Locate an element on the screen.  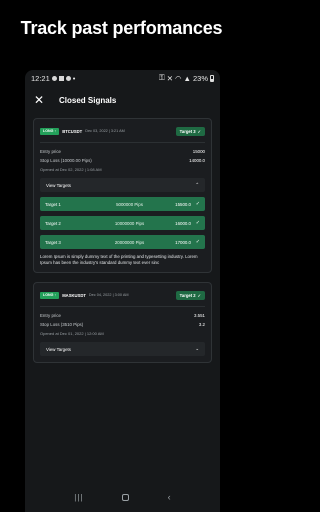
key-icon: ⚿ is located at coordinates (161, 77).